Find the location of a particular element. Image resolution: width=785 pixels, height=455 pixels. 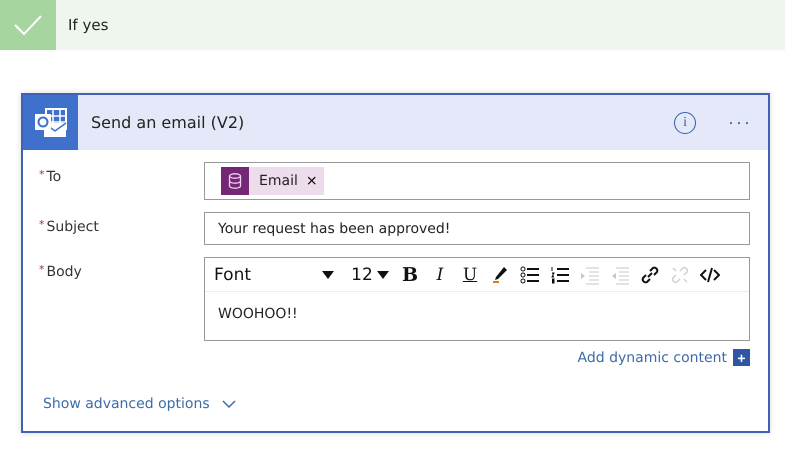

branch-title: If yes is located at coordinates (88, 25).